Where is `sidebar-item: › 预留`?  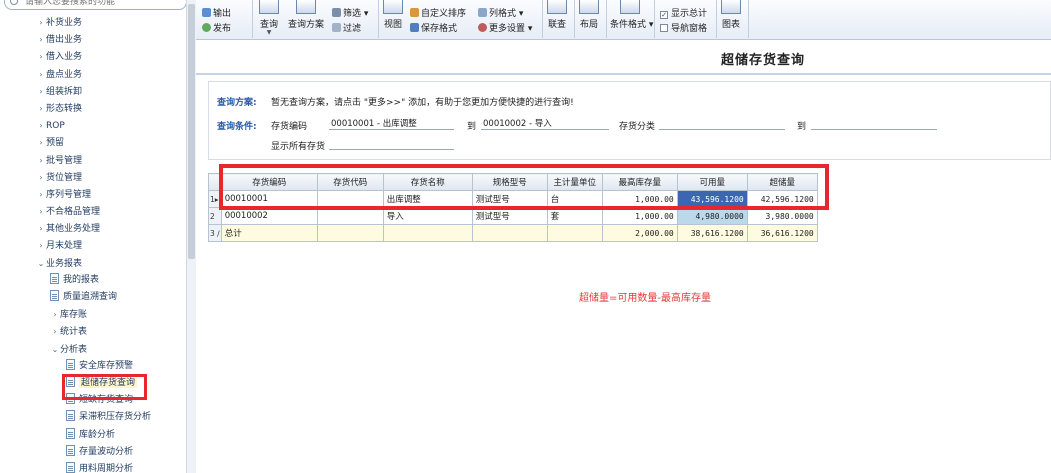 sidebar-item: › 预留 is located at coordinates (93, 142).